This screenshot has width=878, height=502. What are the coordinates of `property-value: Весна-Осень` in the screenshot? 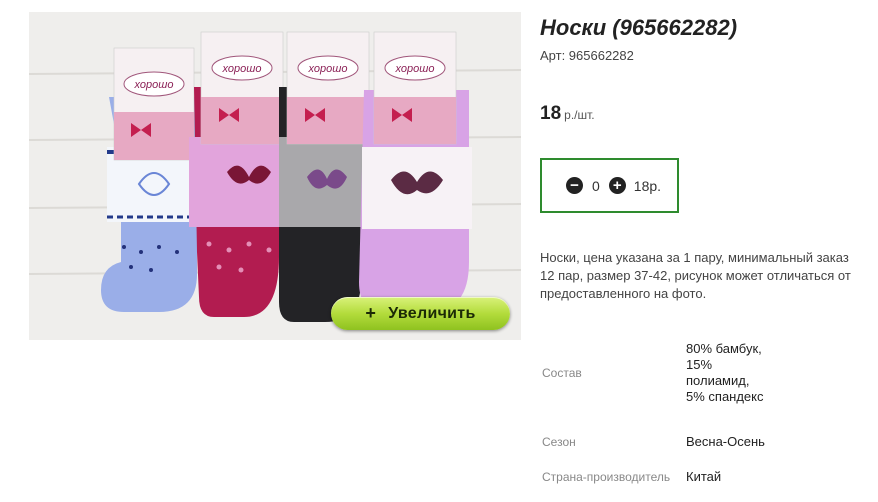 It's located at (725, 441).